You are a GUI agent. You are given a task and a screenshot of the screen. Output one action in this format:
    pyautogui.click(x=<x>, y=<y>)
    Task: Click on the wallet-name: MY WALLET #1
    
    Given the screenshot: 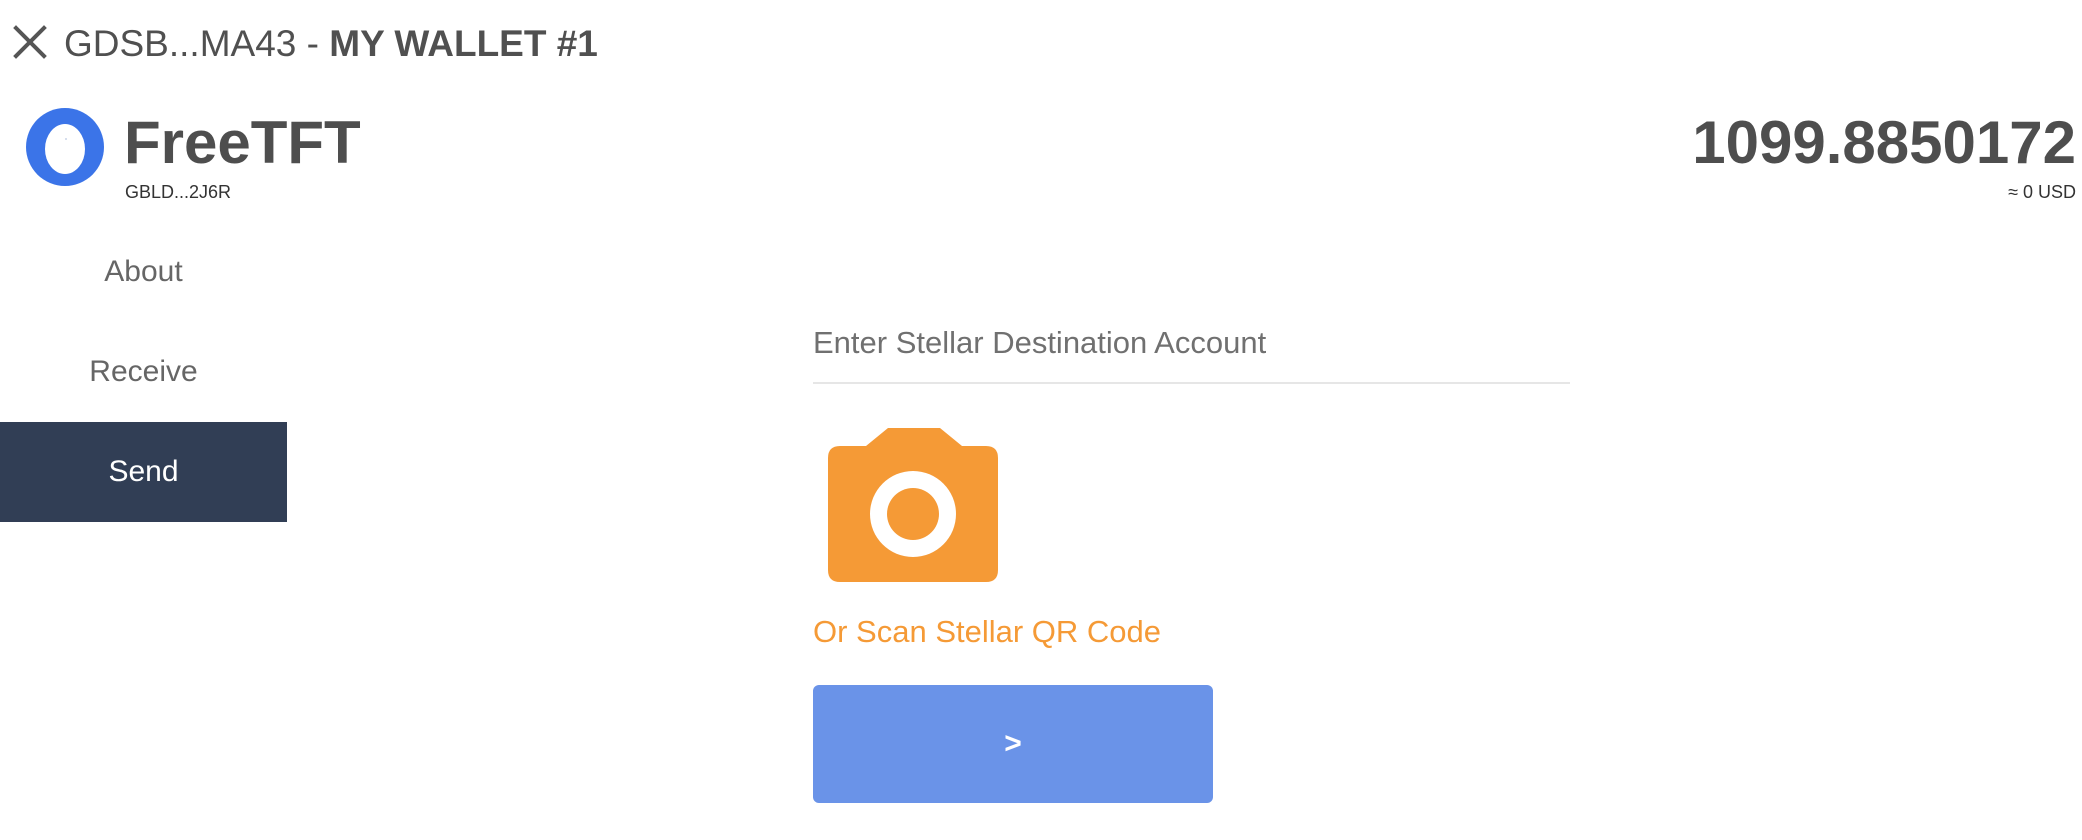 What is the action you would take?
    pyautogui.click(x=463, y=43)
    